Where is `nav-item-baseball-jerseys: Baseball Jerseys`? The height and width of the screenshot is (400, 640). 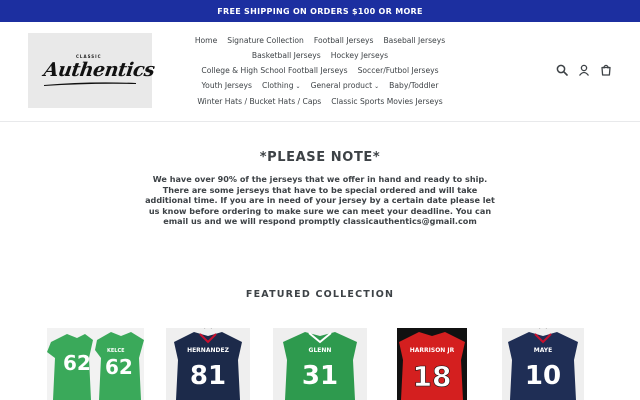 nav-item-baseball-jerseys: Baseball Jerseys is located at coordinates (414, 40).